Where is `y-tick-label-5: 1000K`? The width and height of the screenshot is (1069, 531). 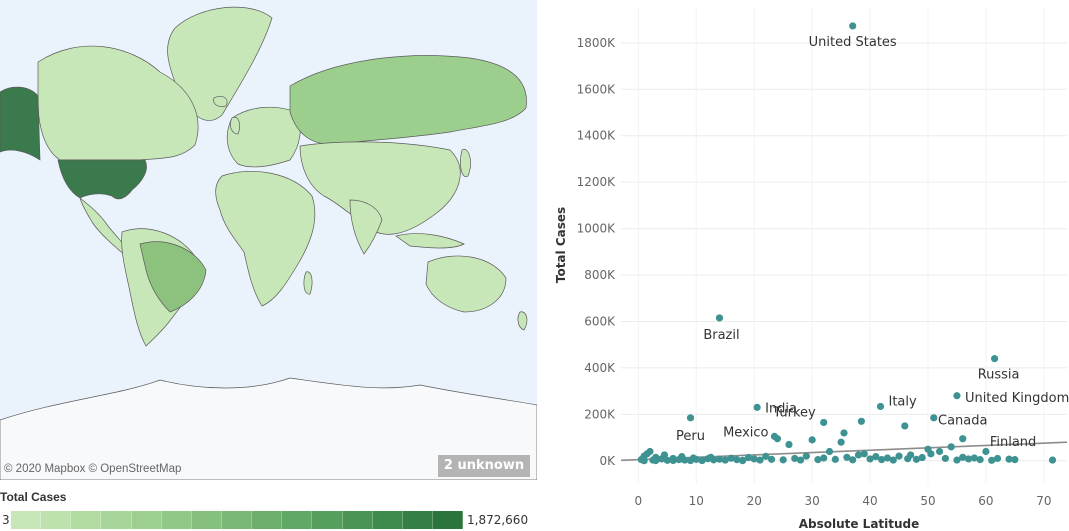
y-tick-label-5: 1000K is located at coordinates (597, 229).